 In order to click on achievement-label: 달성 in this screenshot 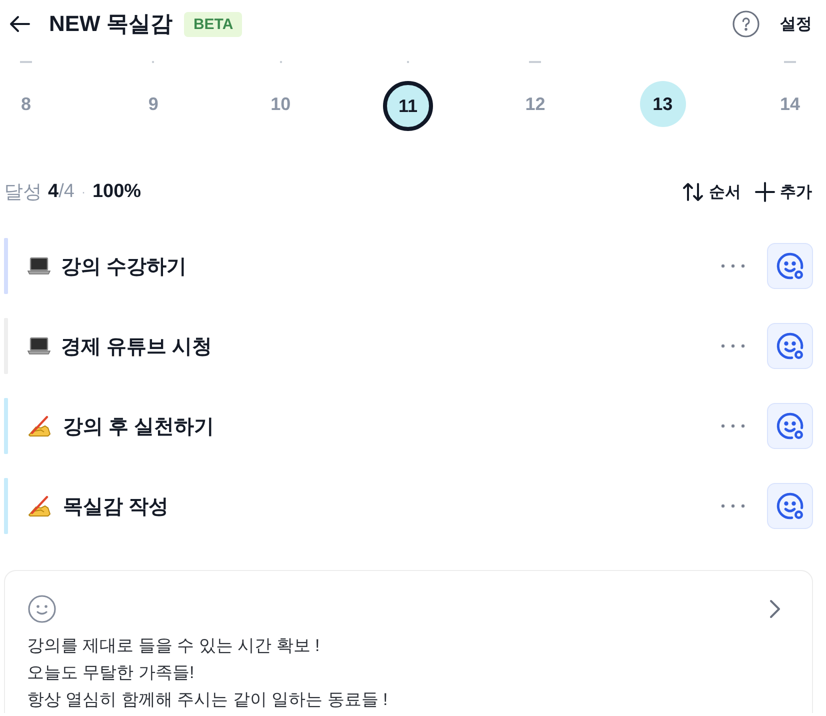, I will do `click(23, 193)`.